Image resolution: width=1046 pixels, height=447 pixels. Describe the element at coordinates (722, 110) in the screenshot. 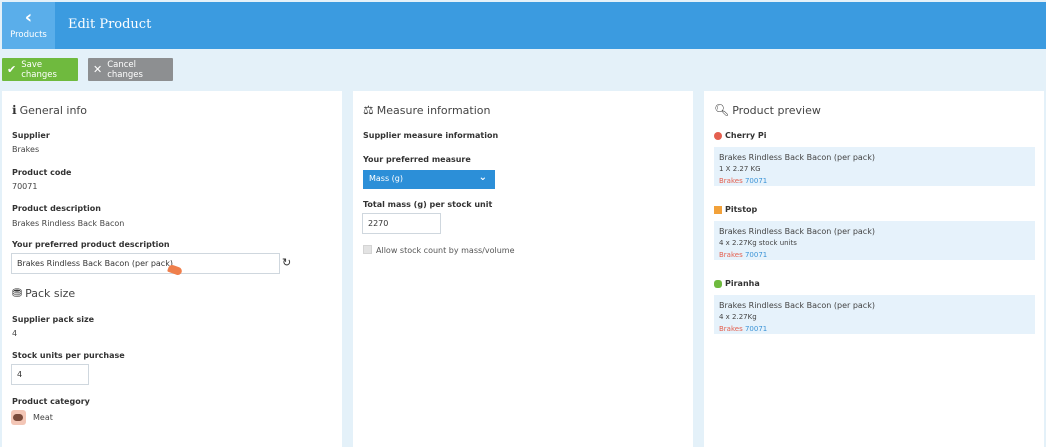

I see `search-icon: 🔍︎` at that location.